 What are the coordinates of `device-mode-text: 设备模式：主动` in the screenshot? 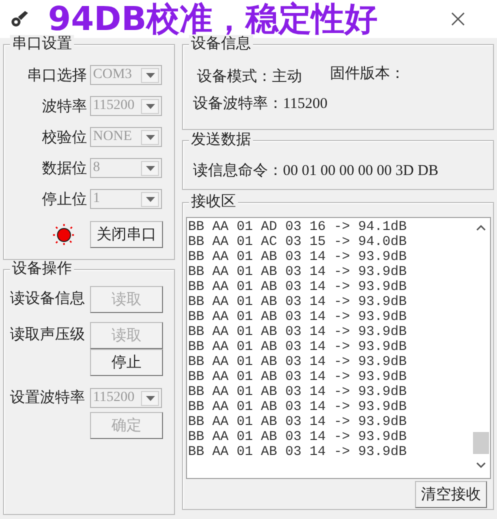 It's located at (249, 76).